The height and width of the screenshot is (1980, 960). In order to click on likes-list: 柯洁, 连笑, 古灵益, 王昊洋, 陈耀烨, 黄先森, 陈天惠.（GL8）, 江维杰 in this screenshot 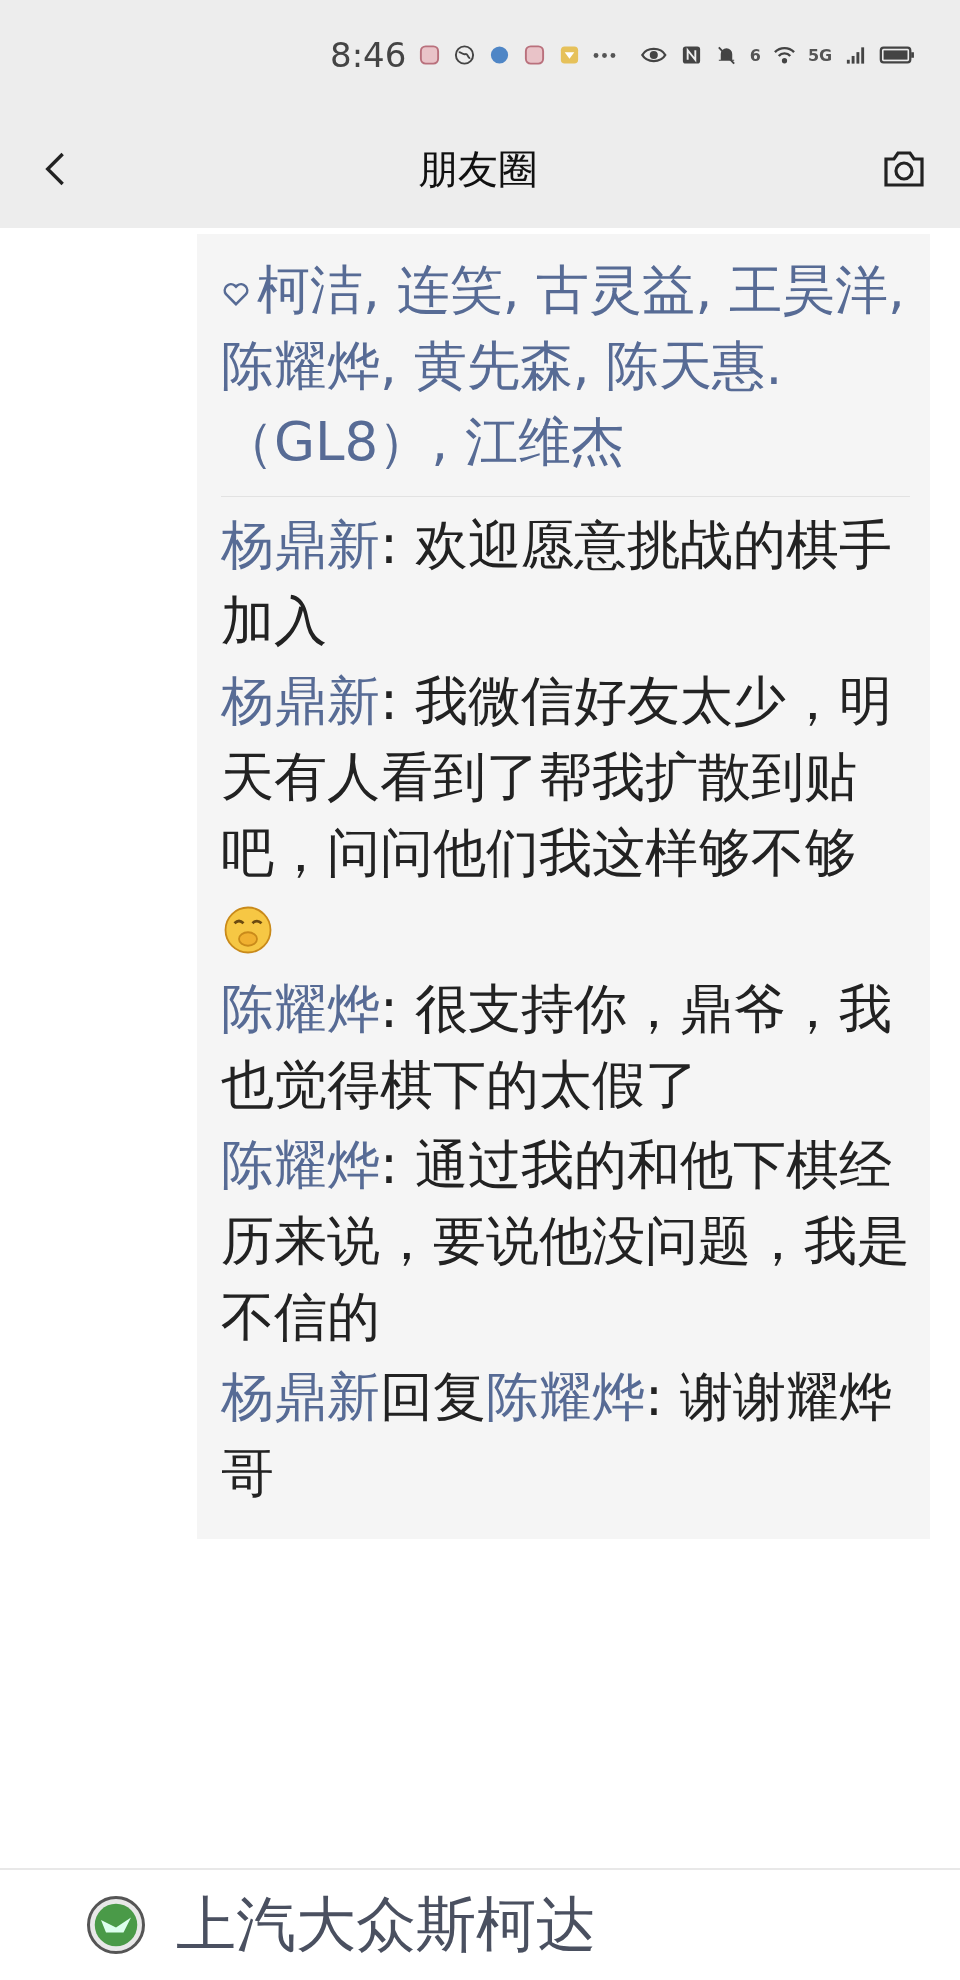, I will do `click(565, 374)`.